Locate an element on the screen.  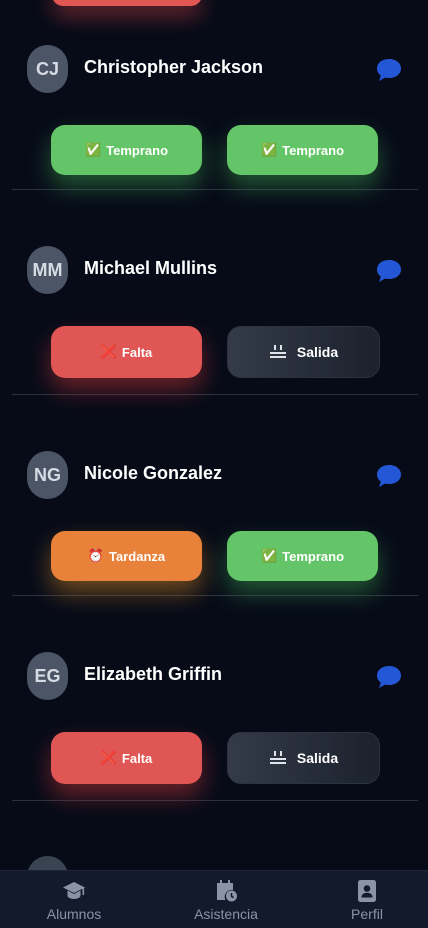
student-header: NG Nicole Gonzalez is located at coordinates (215, 475).